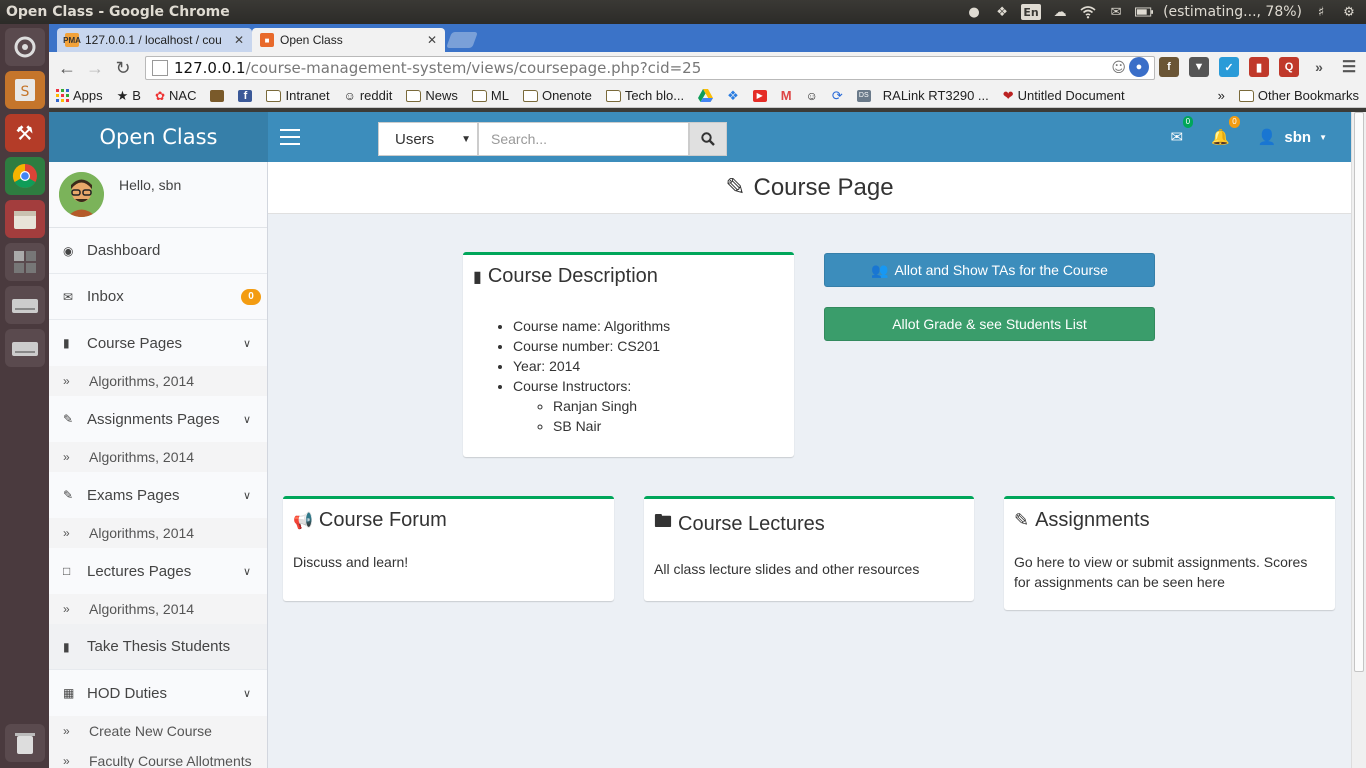 This screenshot has width=1366, height=768. I want to click on sidebar-item-lectures-pages: □ Lectures Pages ∨, so click(158, 571).